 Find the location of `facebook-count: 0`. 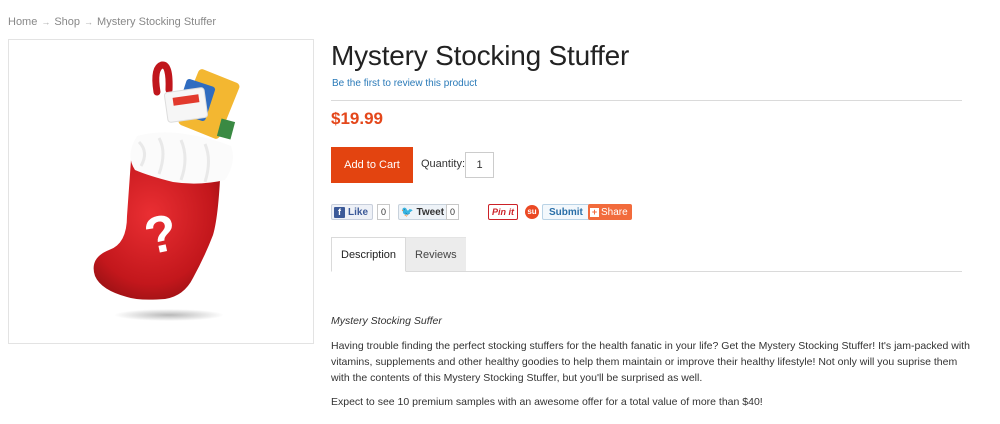

facebook-count: 0 is located at coordinates (384, 212).